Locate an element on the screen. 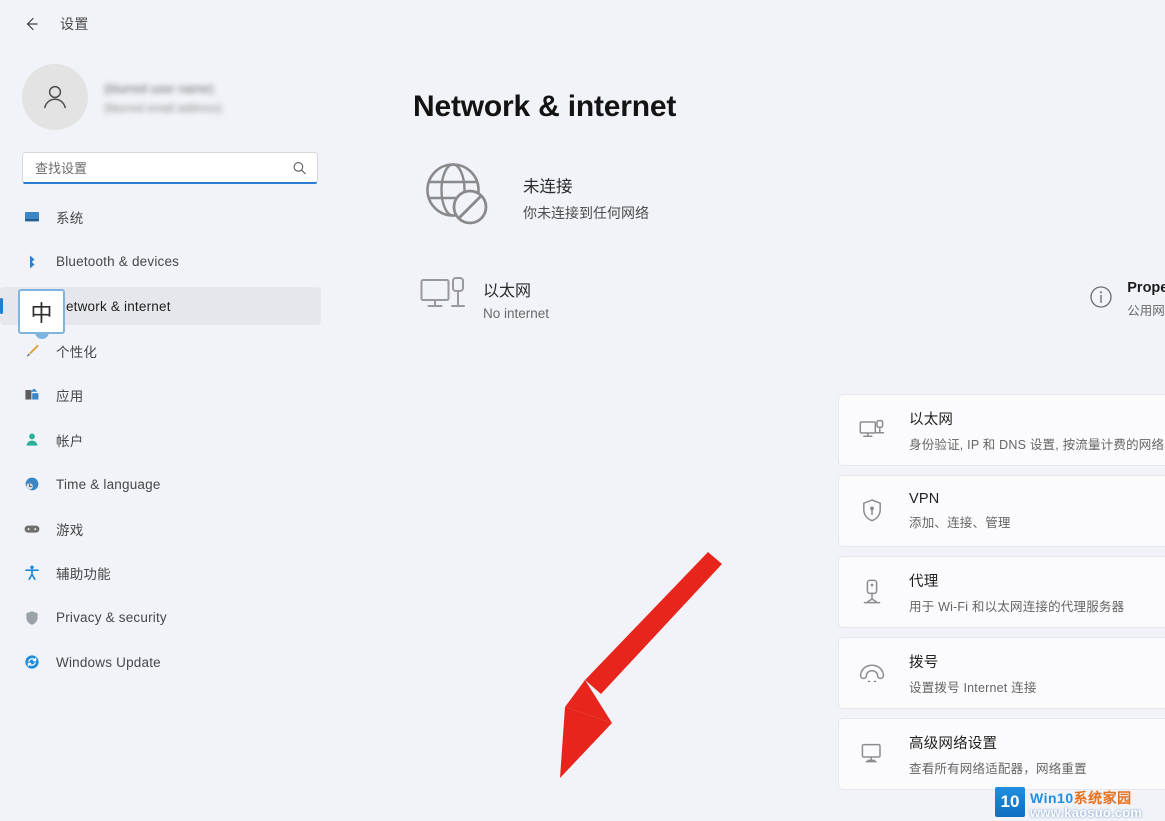  back-button is located at coordinates (31, 24).